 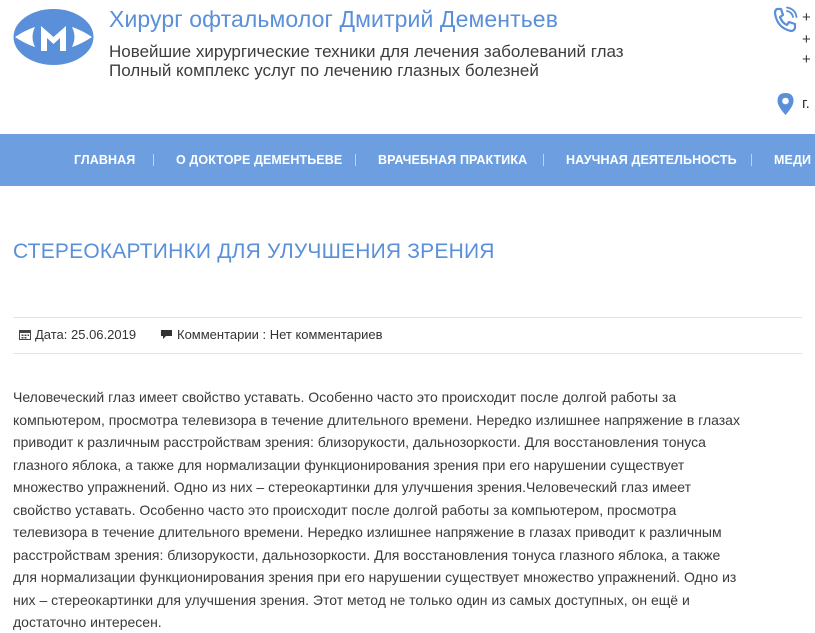 I want to click on location-pin-icon, so click(x=785, y=104).